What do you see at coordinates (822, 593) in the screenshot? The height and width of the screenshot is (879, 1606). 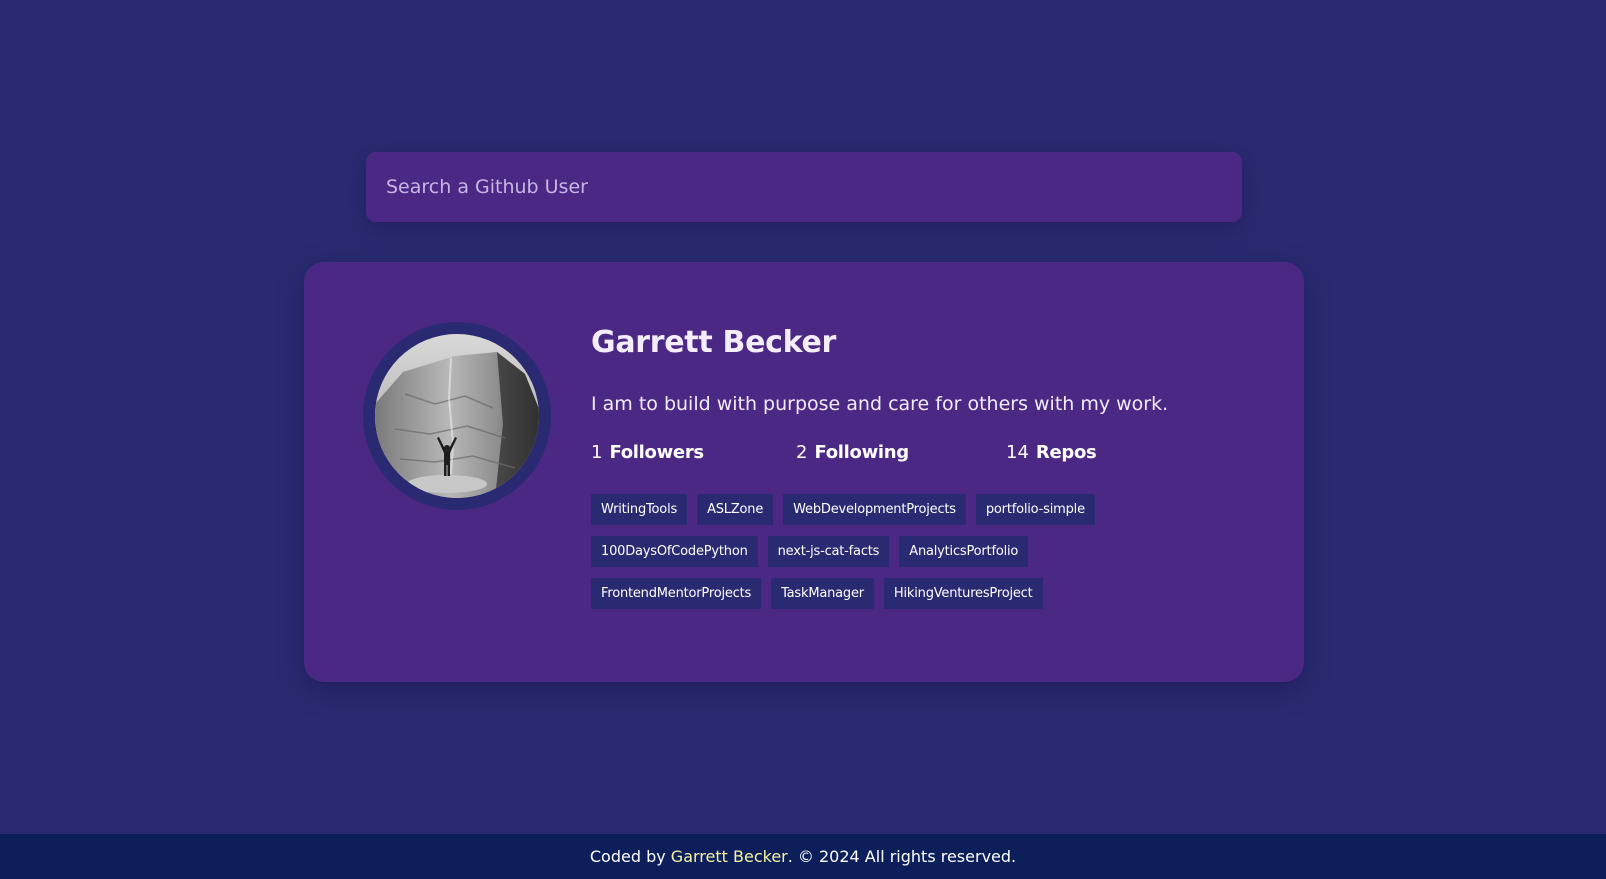 I see `repo-link: TaskManager` at bounding box center [822, 593].